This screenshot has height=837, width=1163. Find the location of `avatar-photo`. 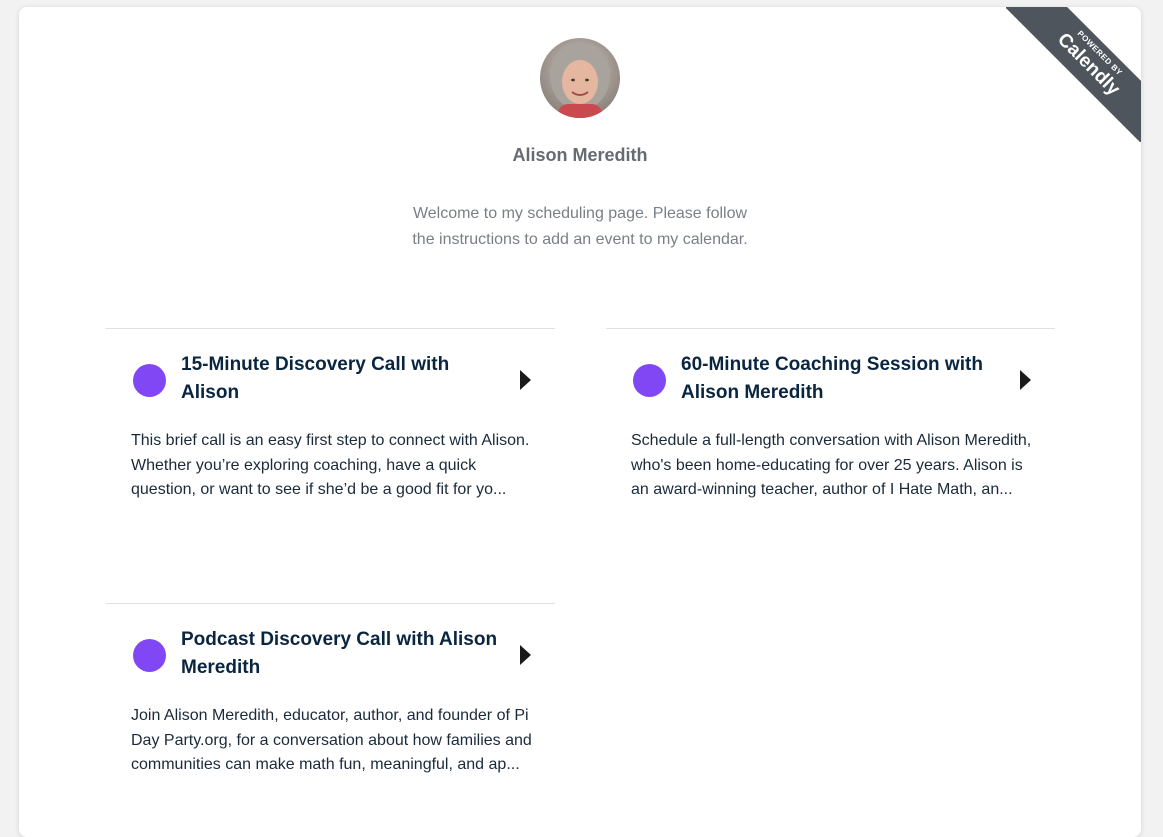

avatar-photo is located at coordinates (580, 78).